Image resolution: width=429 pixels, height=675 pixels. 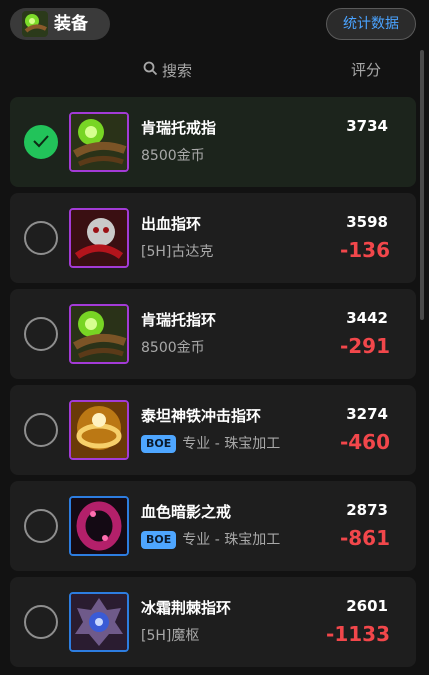 I want to click on search-field: 搜索, so click(x=167, y=70).